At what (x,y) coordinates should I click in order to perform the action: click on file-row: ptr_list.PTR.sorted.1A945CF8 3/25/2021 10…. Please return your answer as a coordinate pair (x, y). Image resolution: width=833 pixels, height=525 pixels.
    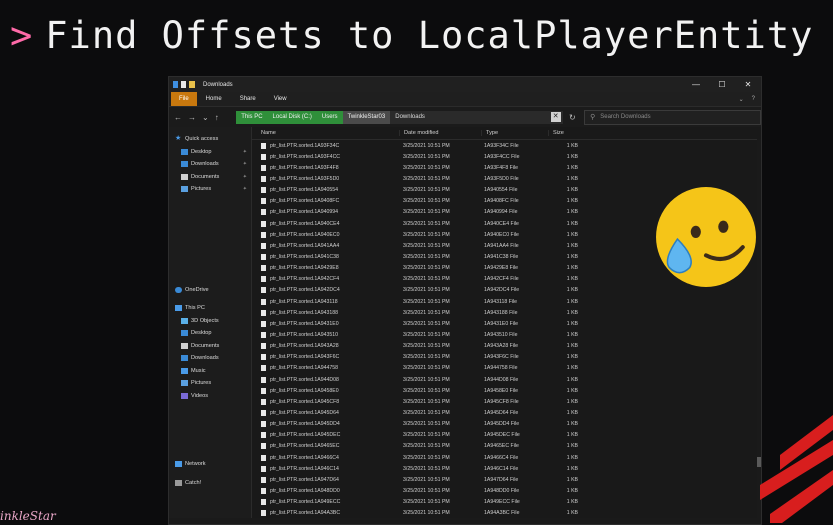
    Looking at the image, I should click on (506, 401).